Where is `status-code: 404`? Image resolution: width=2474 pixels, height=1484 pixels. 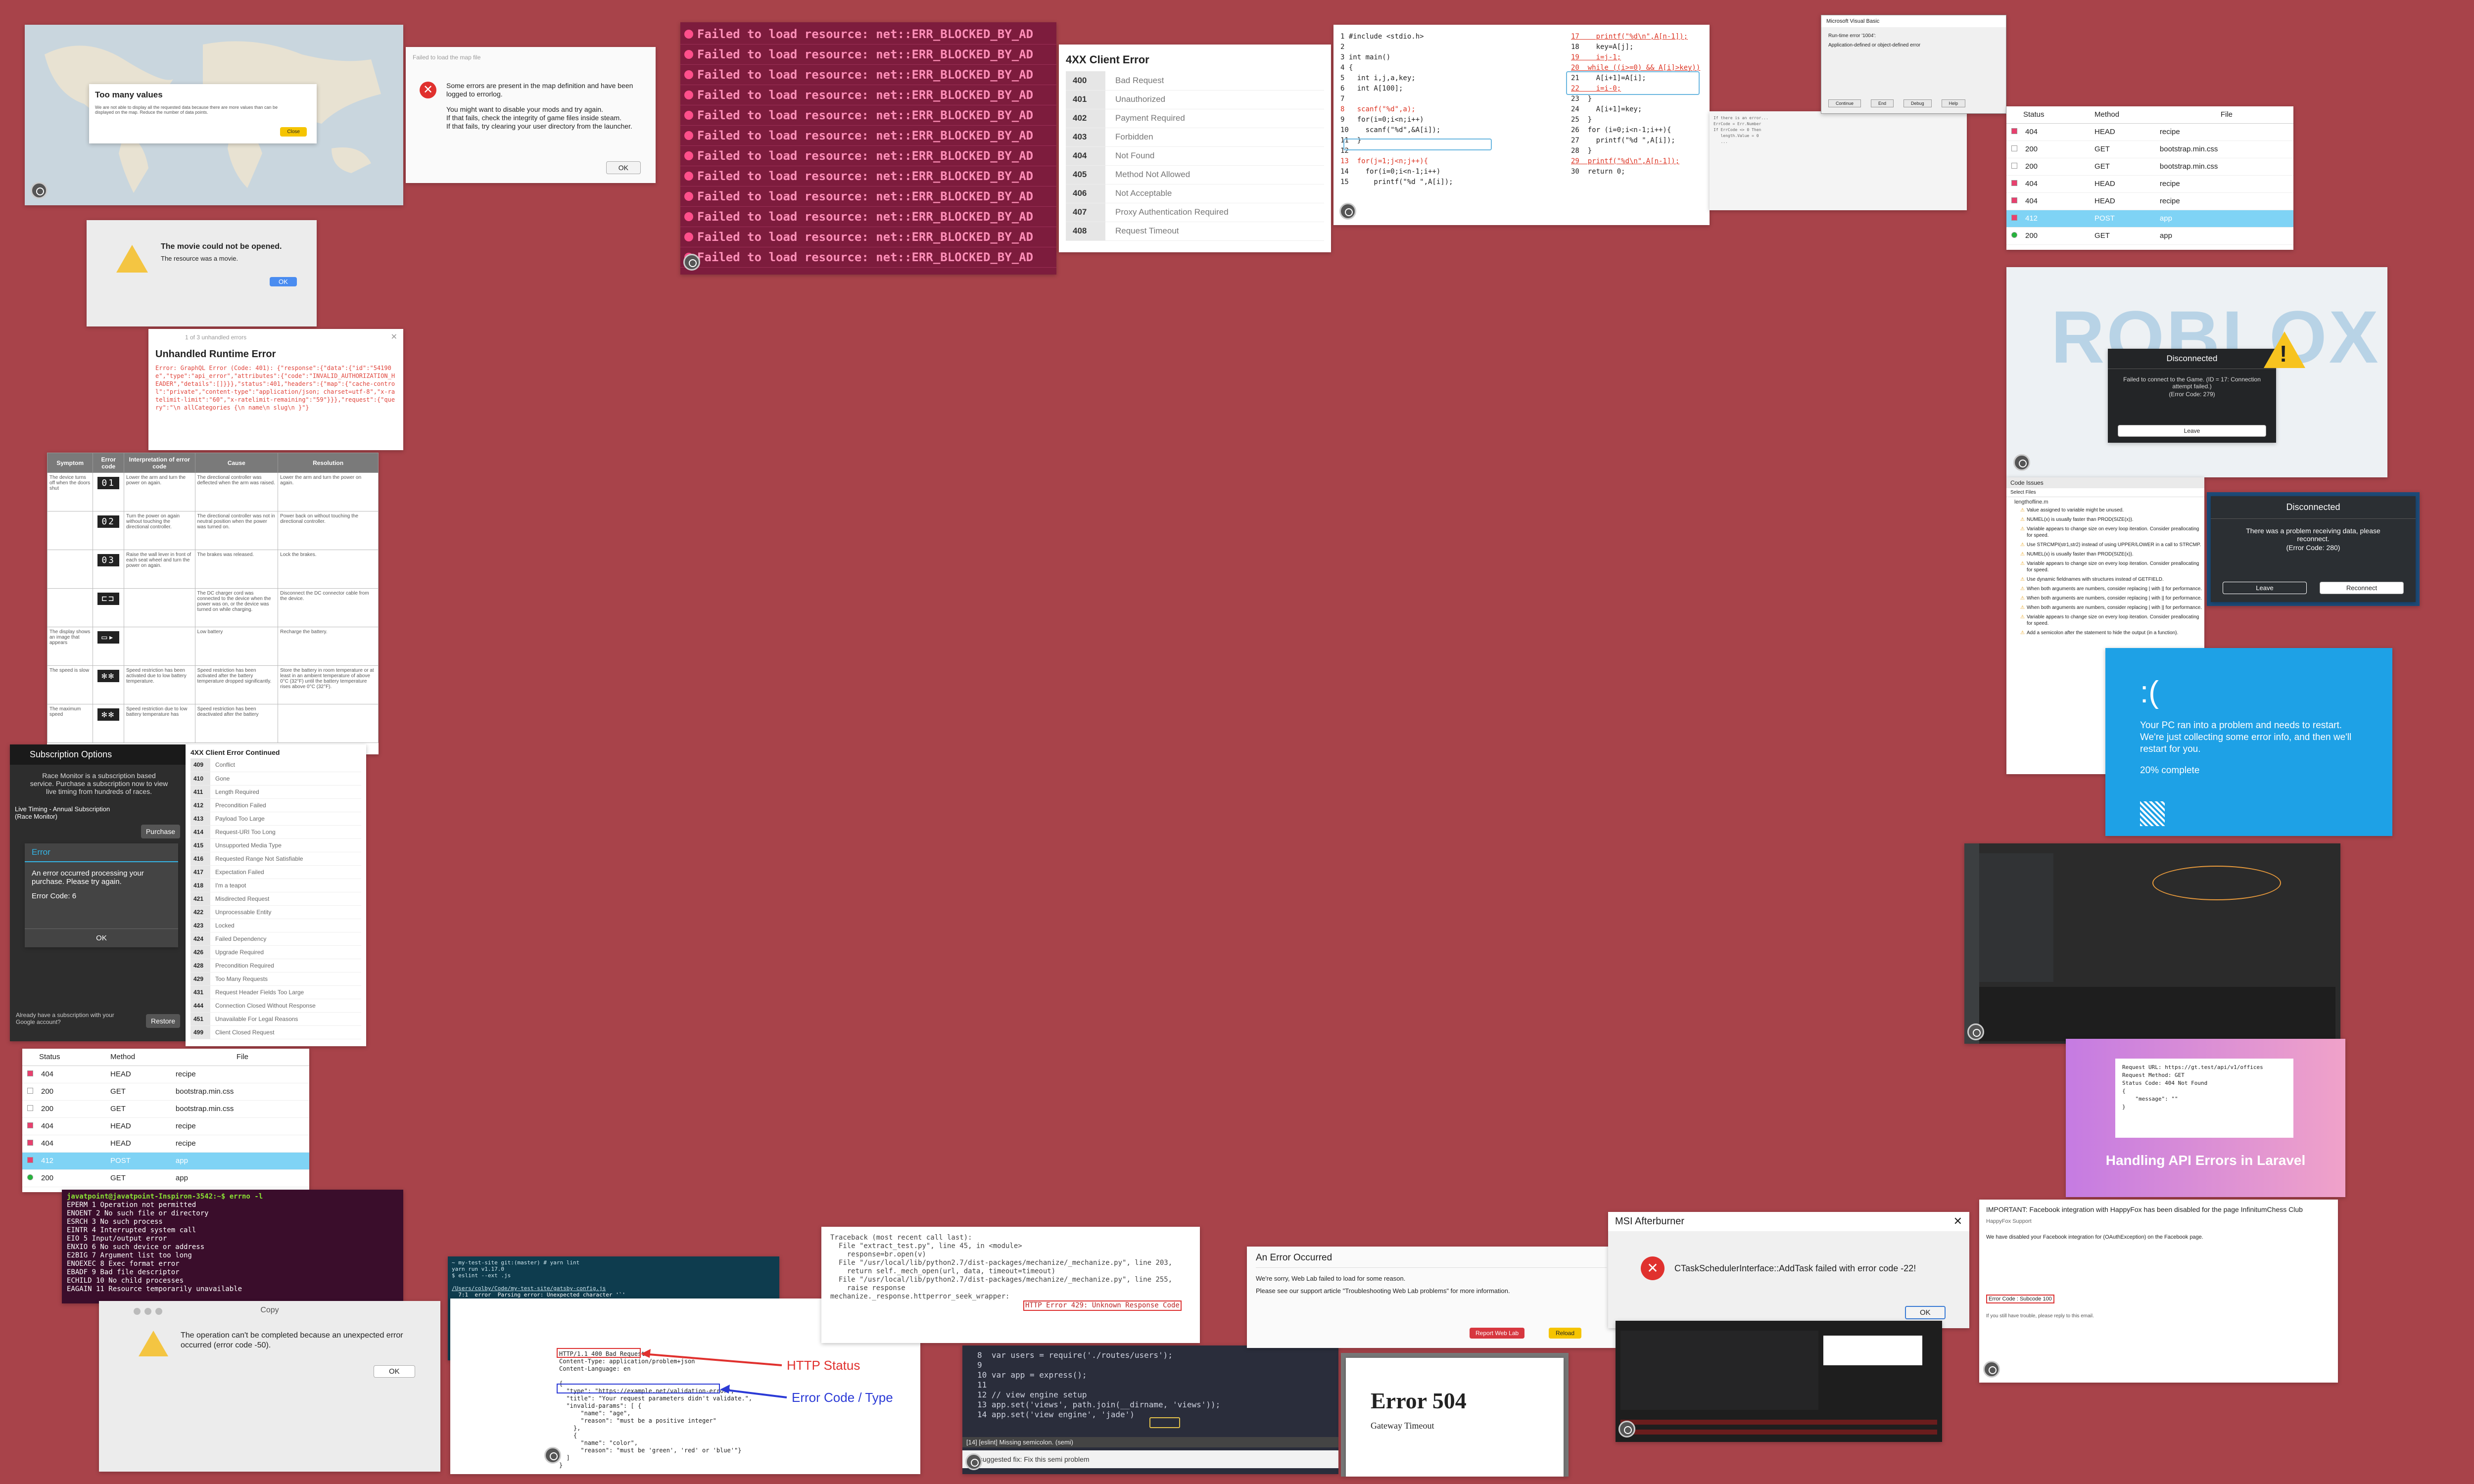
status-code: 404 is located at coordinates (2032, 184).